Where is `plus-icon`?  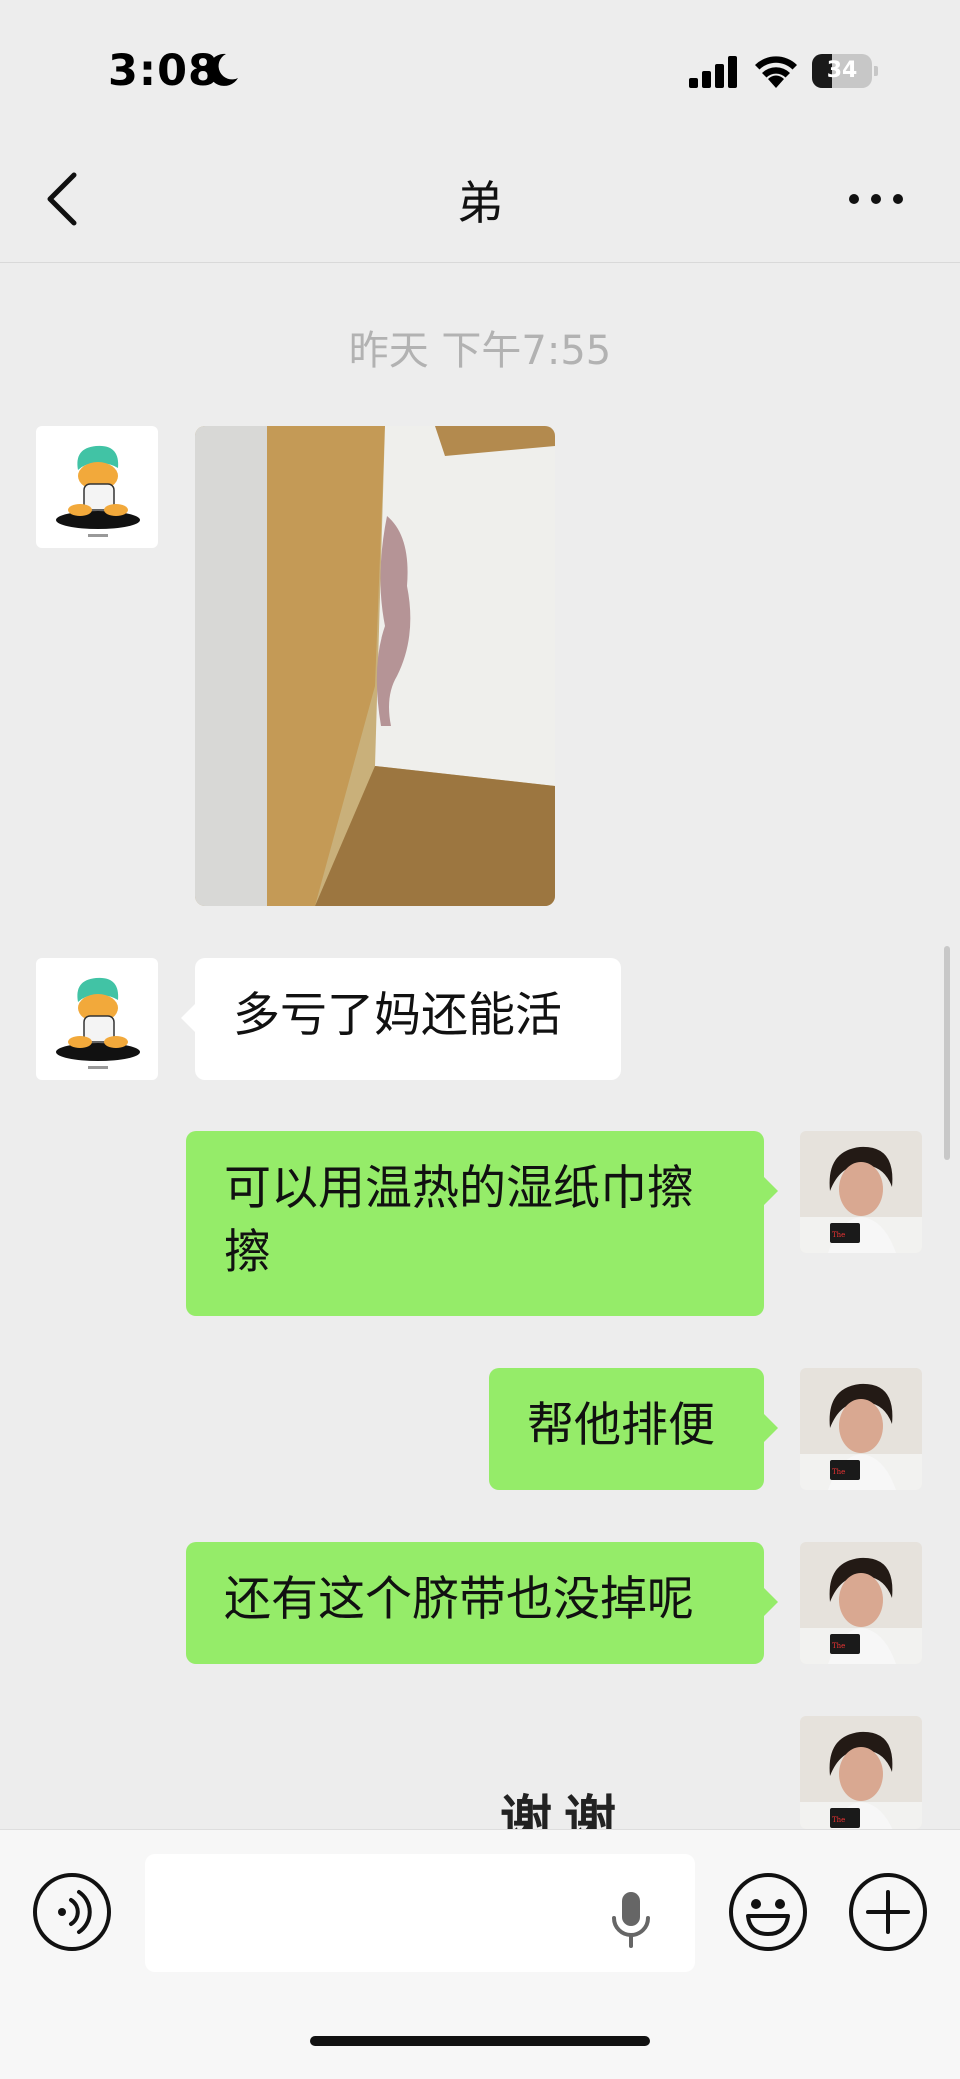
plus-icon is located at coordinates (888, 1912).